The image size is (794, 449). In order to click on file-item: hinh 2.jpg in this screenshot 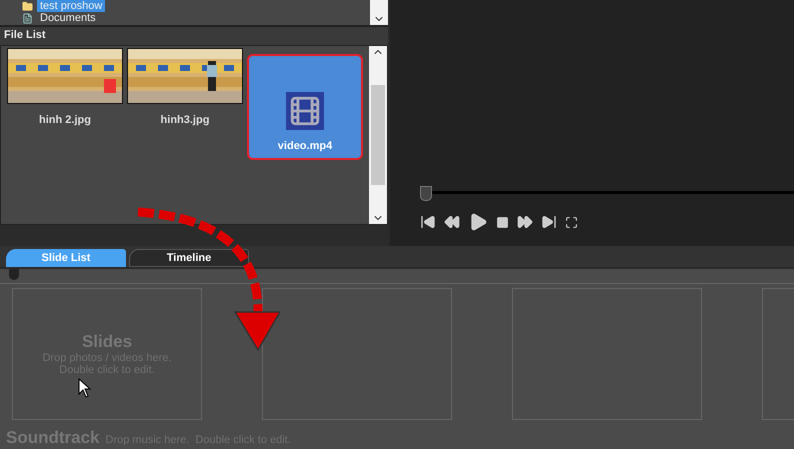, I will do `click(65, 89)`.